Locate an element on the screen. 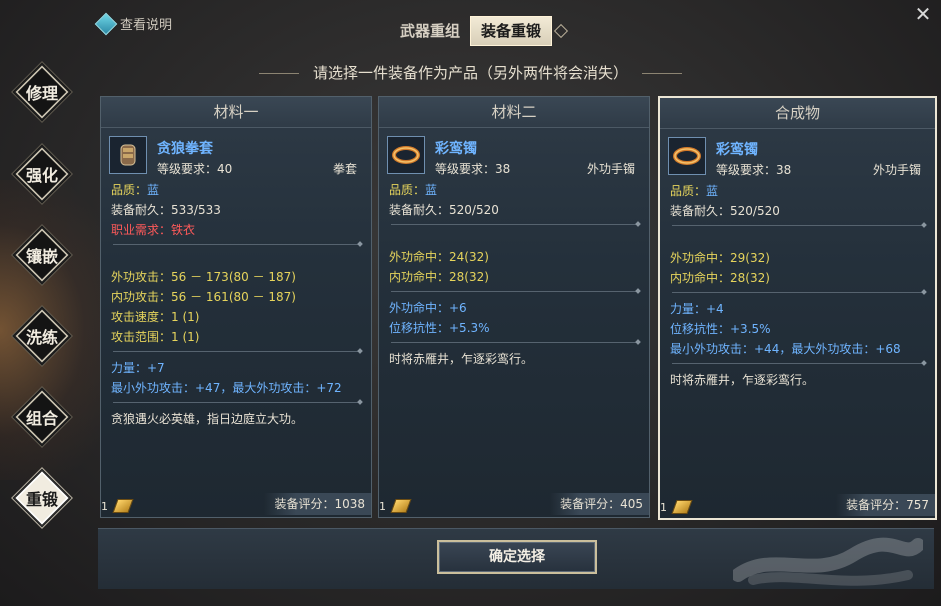 This screenshot has width=941, height=606. item-name: 贪狼拳套 is located at coordinates (185, 149).